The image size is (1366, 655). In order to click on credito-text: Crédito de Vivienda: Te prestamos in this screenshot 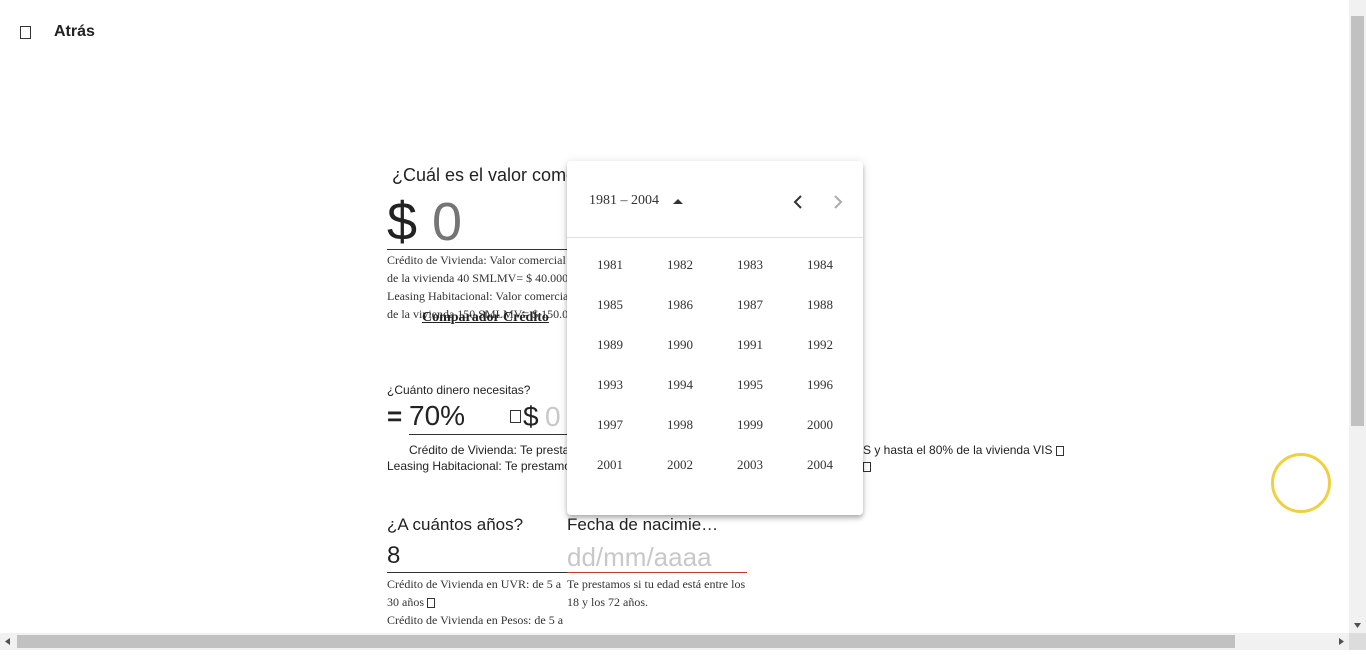, I will do `click(488, 450)`.